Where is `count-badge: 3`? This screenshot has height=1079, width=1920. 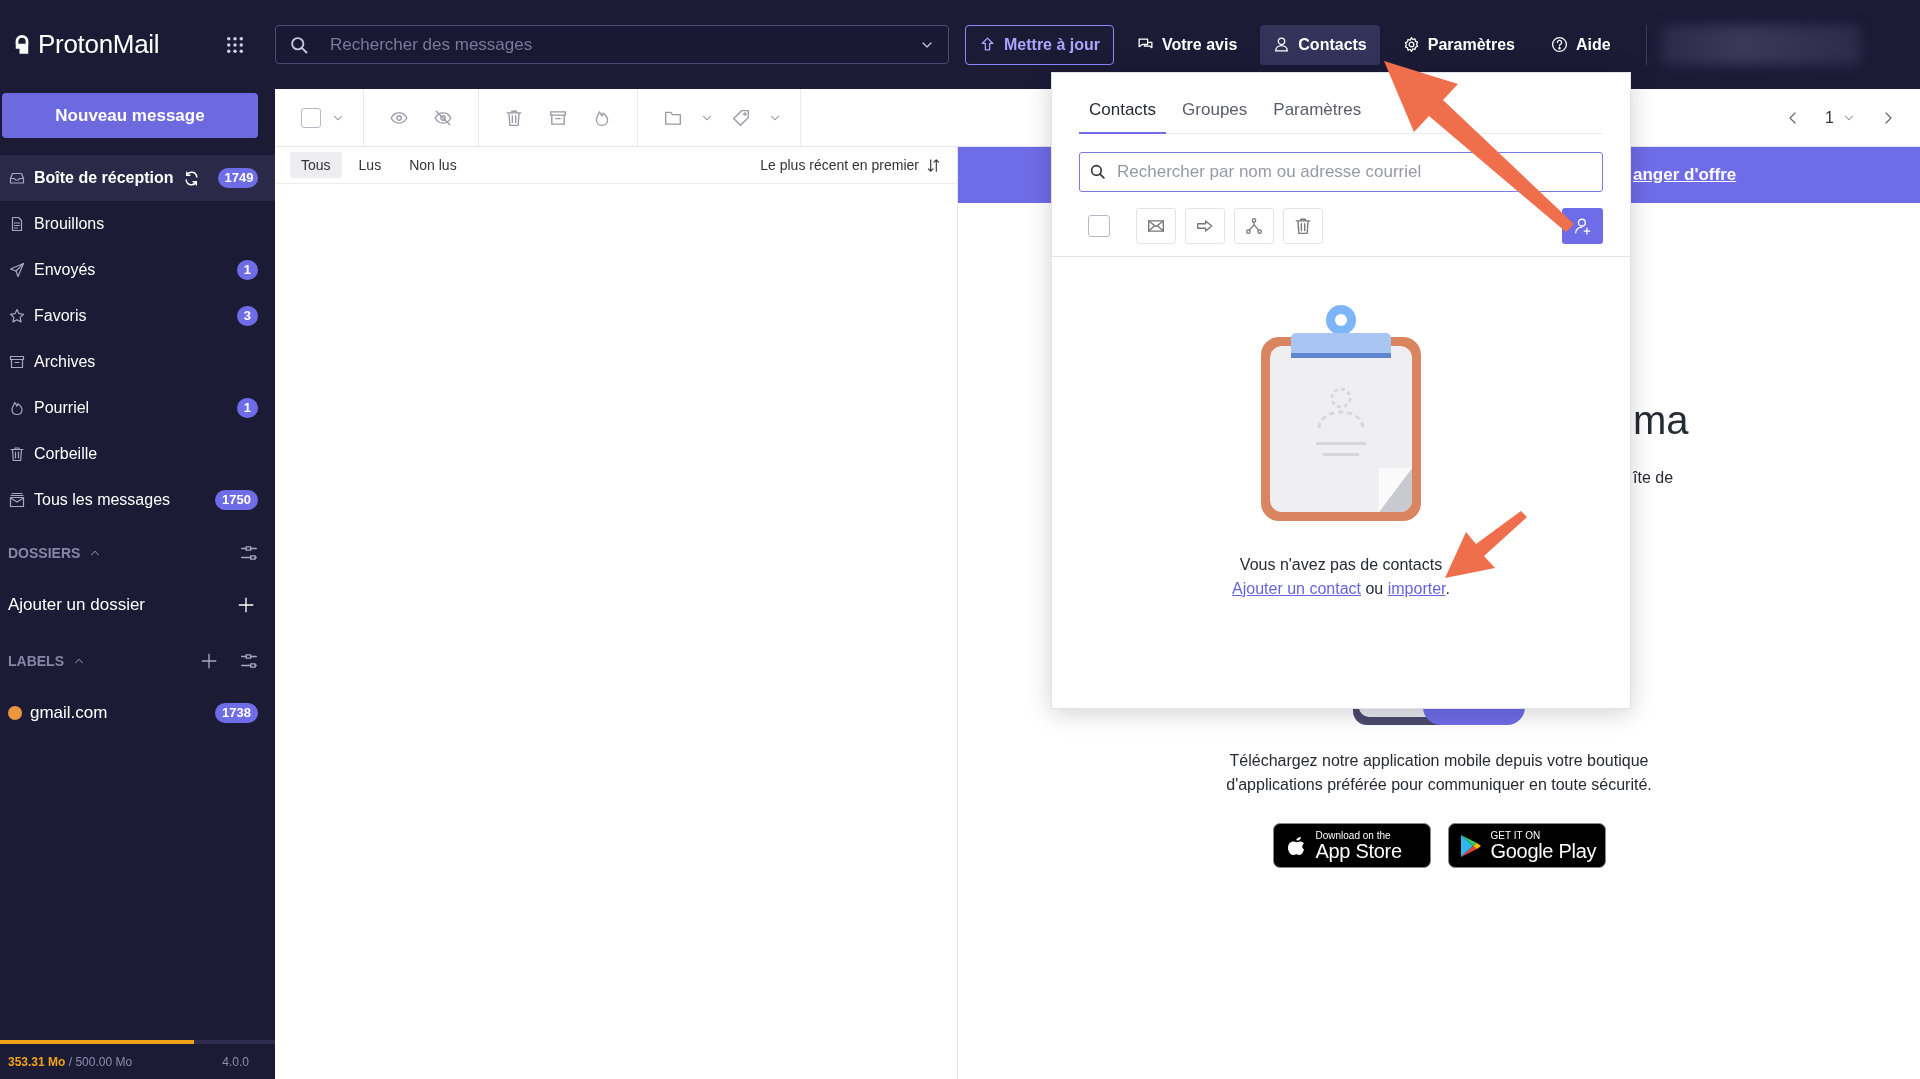 count-badge: 3 is located at coordinates (247, 316).